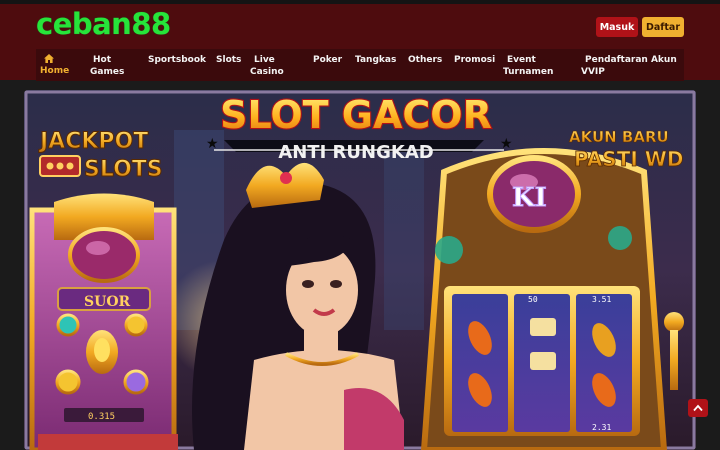 Image resolution: width=720 pixels, height=450 pixels. I want to click on left-machine-credit: 0.315, so click(101, 417).